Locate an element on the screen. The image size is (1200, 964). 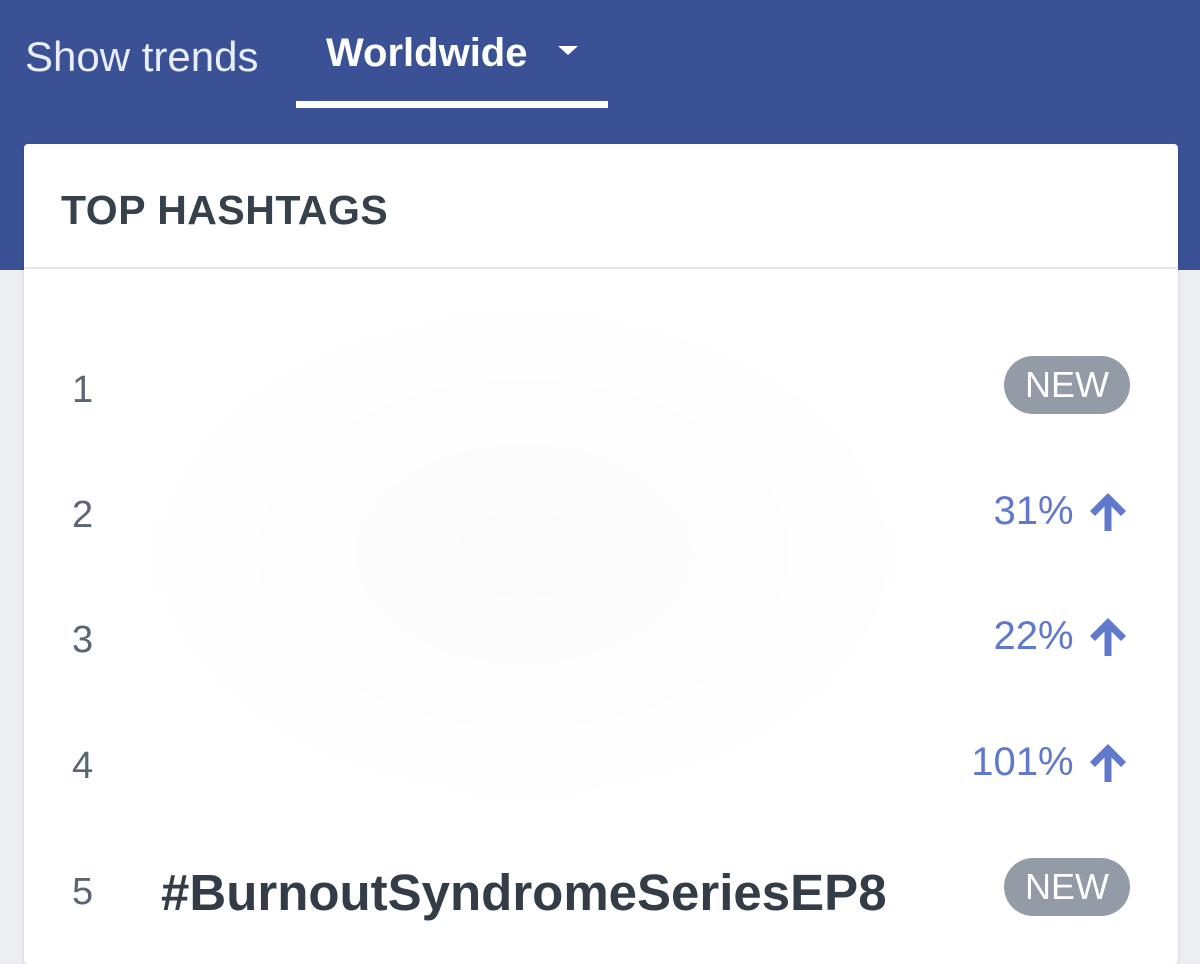
tab-underline is located at coordinates (452, 104).